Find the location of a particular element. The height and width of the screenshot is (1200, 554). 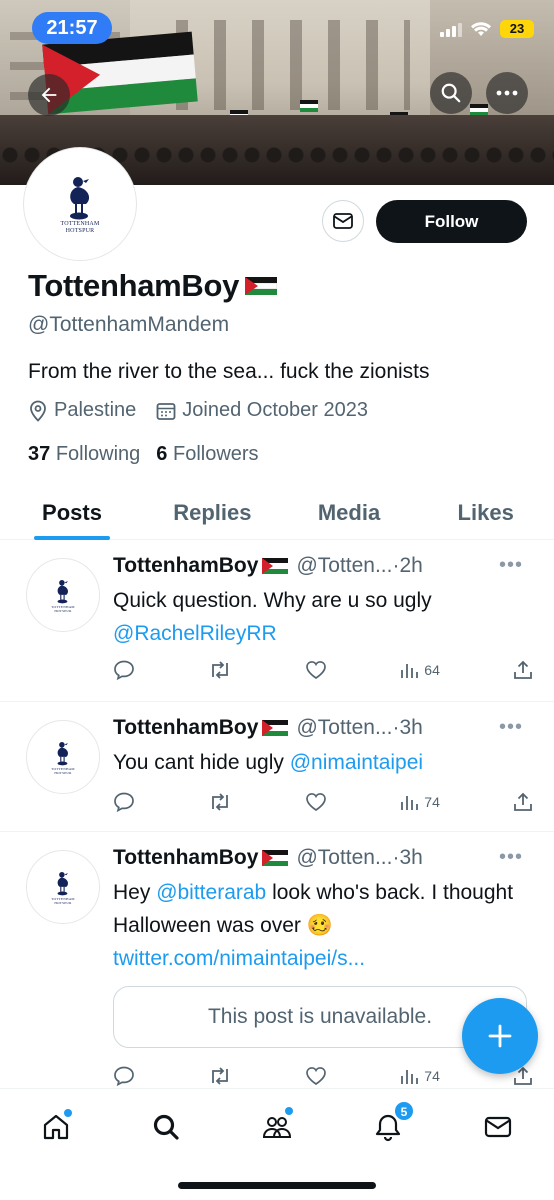

post-mention: @RachelRileyRR is located at coordinates (195, 633).